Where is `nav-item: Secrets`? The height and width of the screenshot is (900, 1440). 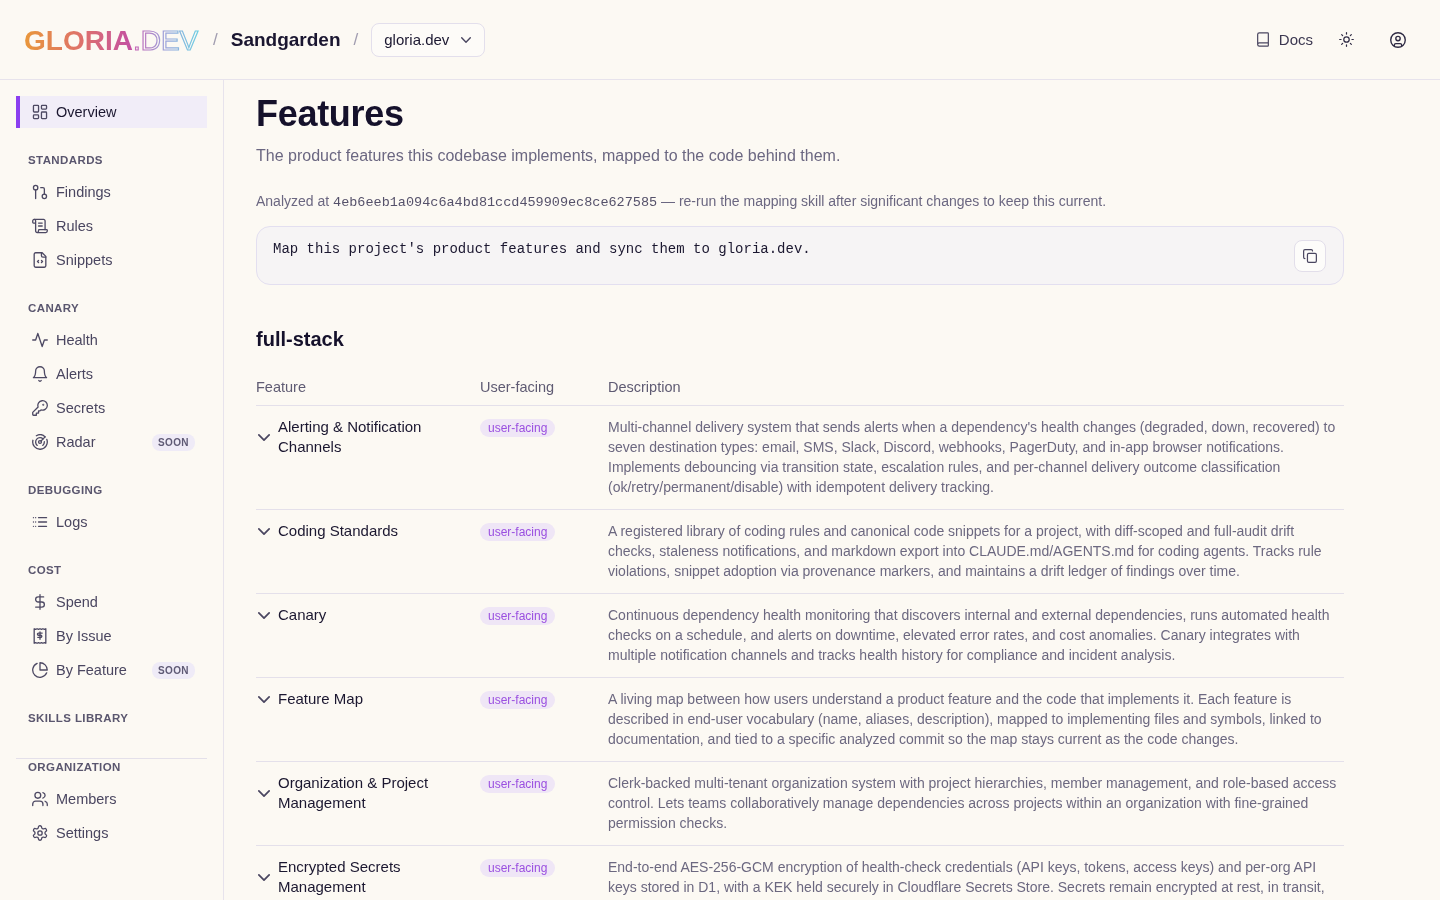
nav-item: Secrets is located at coordinates (111, 408).